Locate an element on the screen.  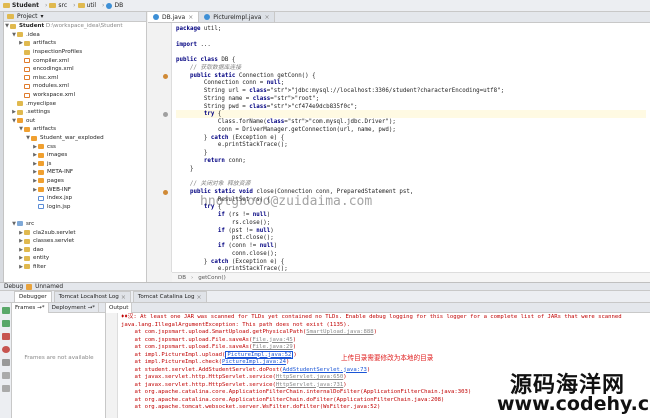
tree-item: .myeclipse is located at coordinates (75, 103).